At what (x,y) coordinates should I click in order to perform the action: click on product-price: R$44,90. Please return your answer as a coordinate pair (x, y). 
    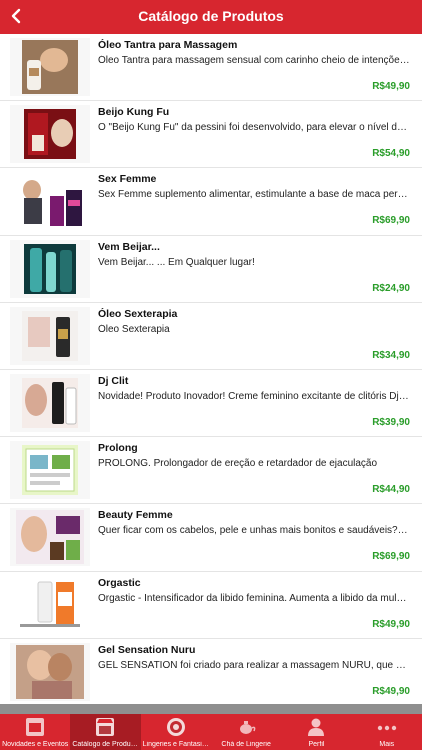
    Looking at the image, I should click on (391, 490).